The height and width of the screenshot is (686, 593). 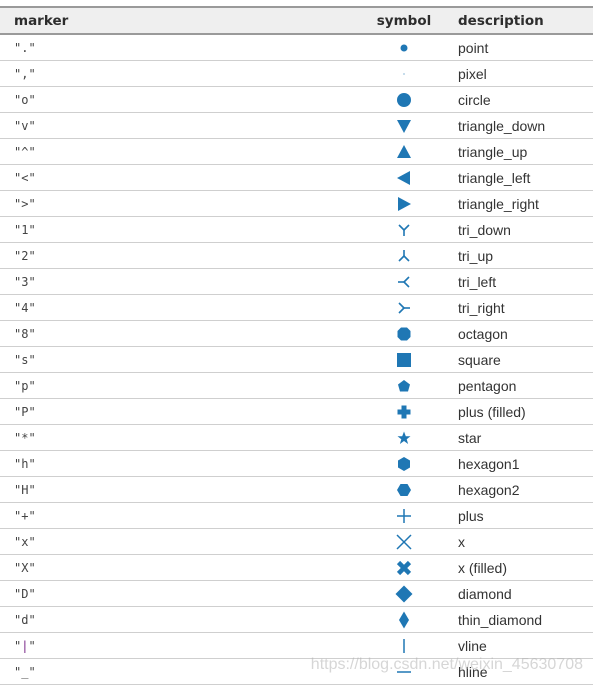 I want to click on table-row: "8" octagon, so click(x=296, y=333).